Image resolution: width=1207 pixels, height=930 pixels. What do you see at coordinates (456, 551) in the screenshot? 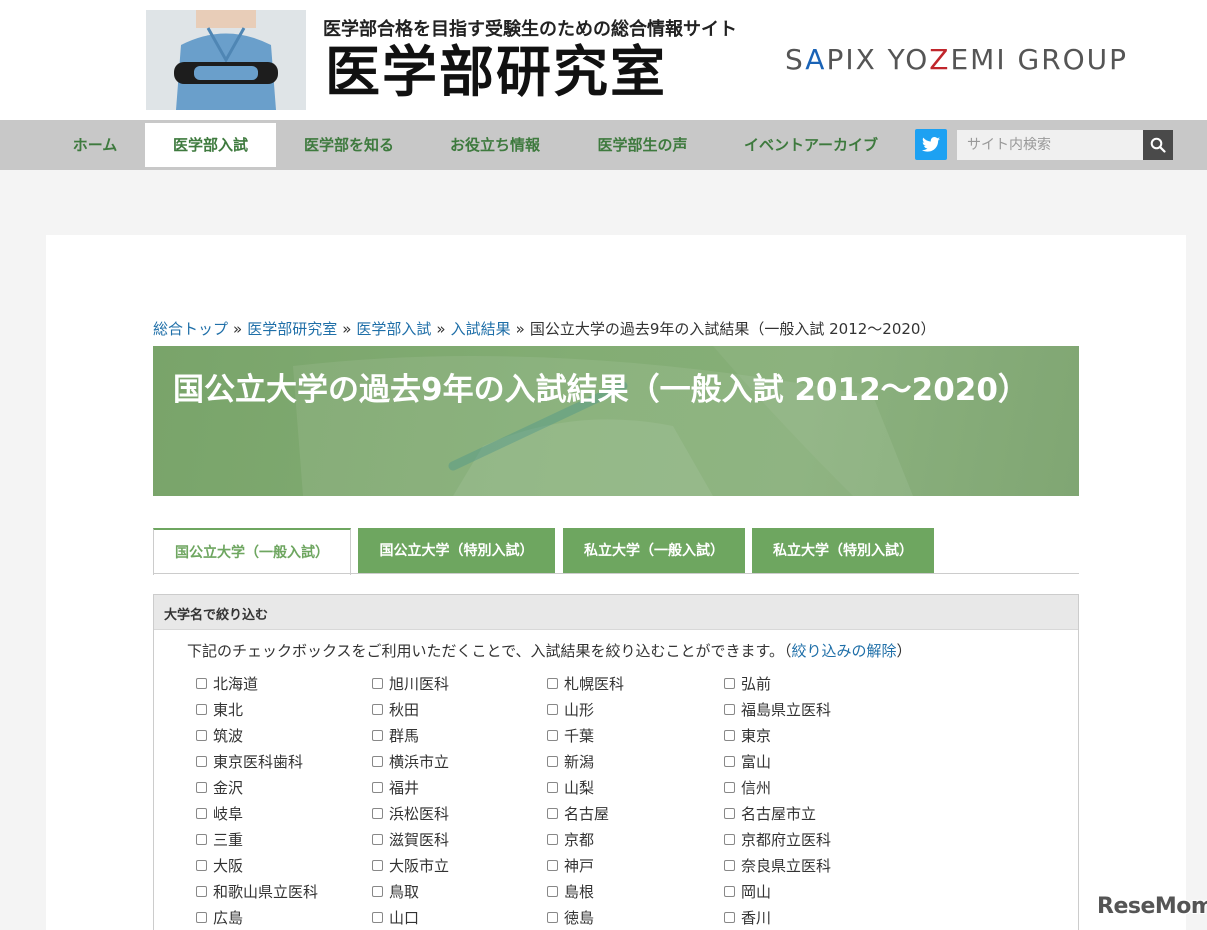
I see `tab-national-special: 国公立大学（特別入試）` at bounding box center [456, 551].